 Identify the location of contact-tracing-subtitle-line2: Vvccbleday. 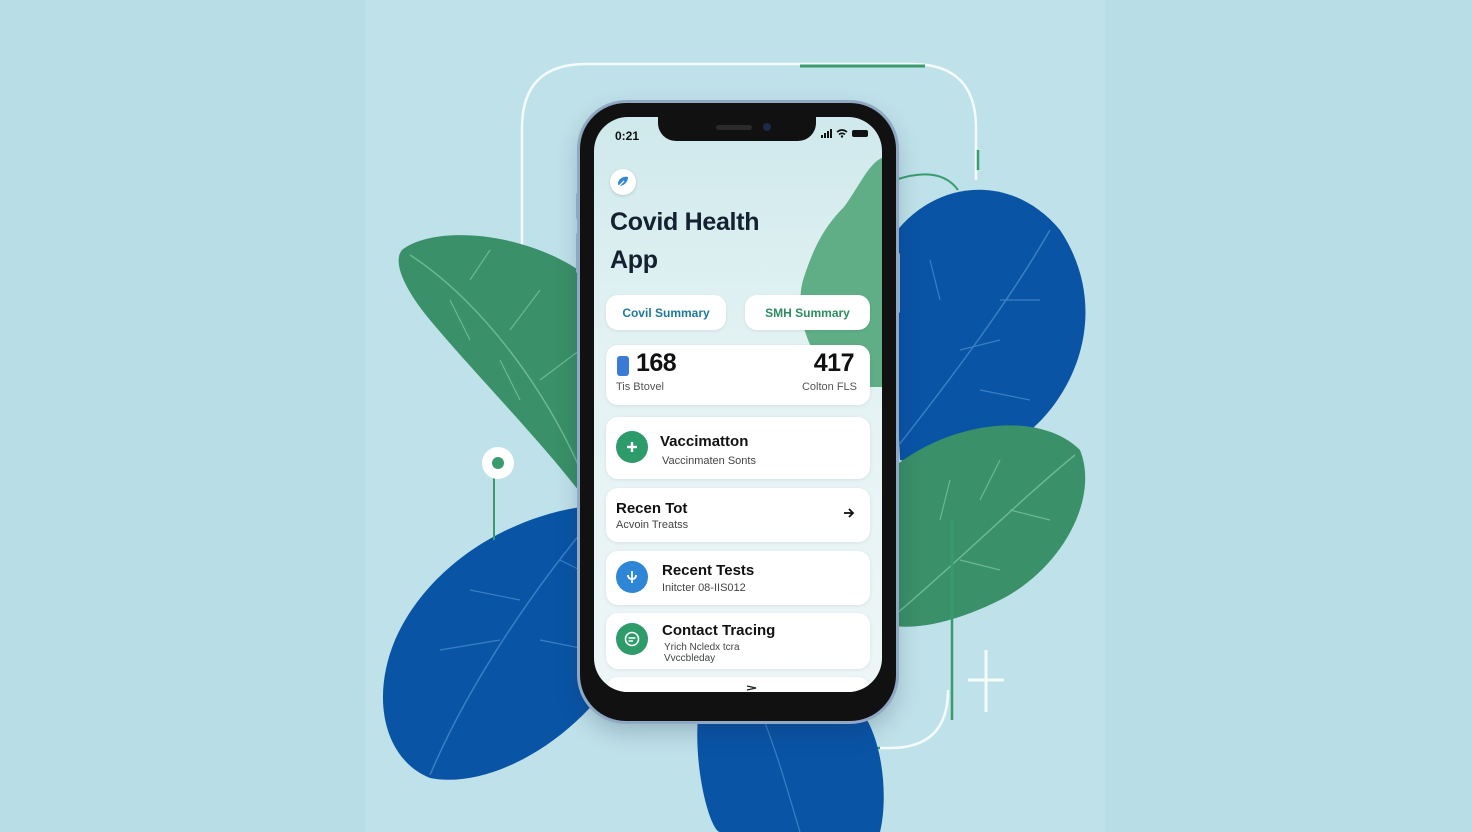
(690, 658).